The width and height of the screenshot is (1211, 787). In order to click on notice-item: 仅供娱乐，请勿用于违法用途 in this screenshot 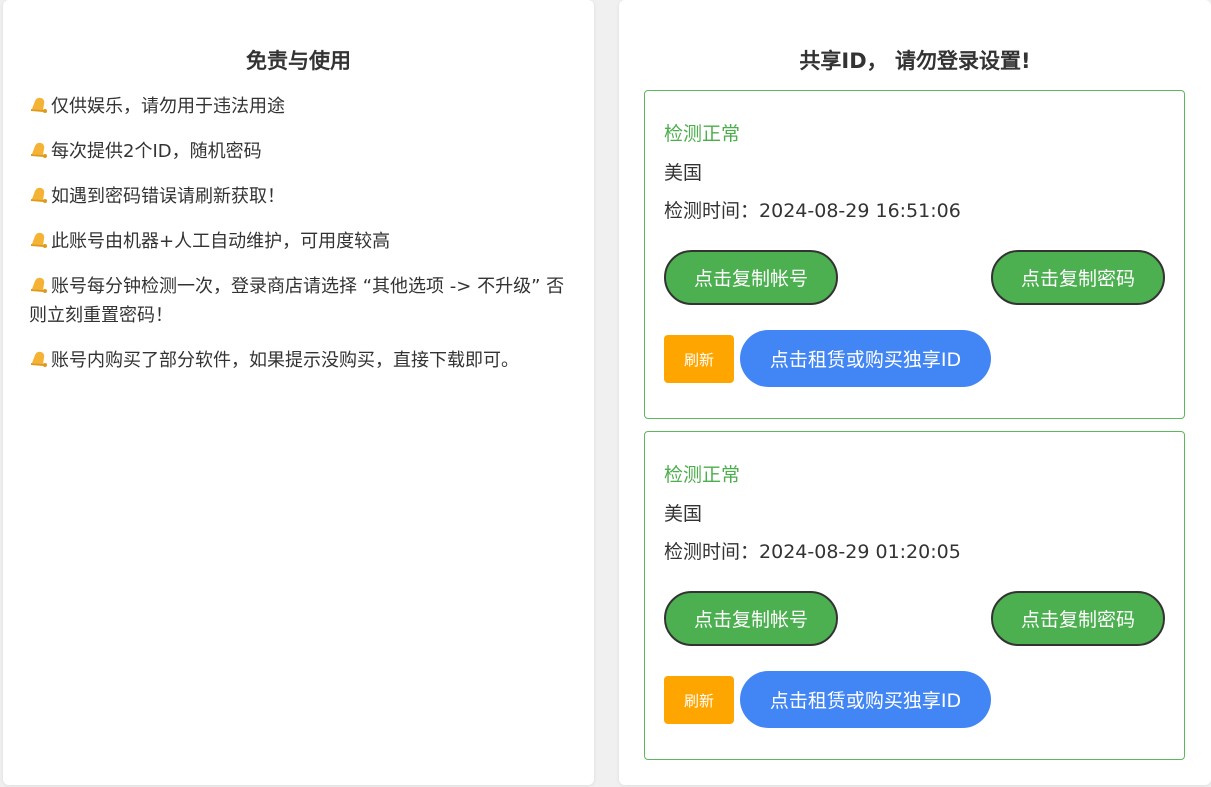, I will do `click(299, 106)`.